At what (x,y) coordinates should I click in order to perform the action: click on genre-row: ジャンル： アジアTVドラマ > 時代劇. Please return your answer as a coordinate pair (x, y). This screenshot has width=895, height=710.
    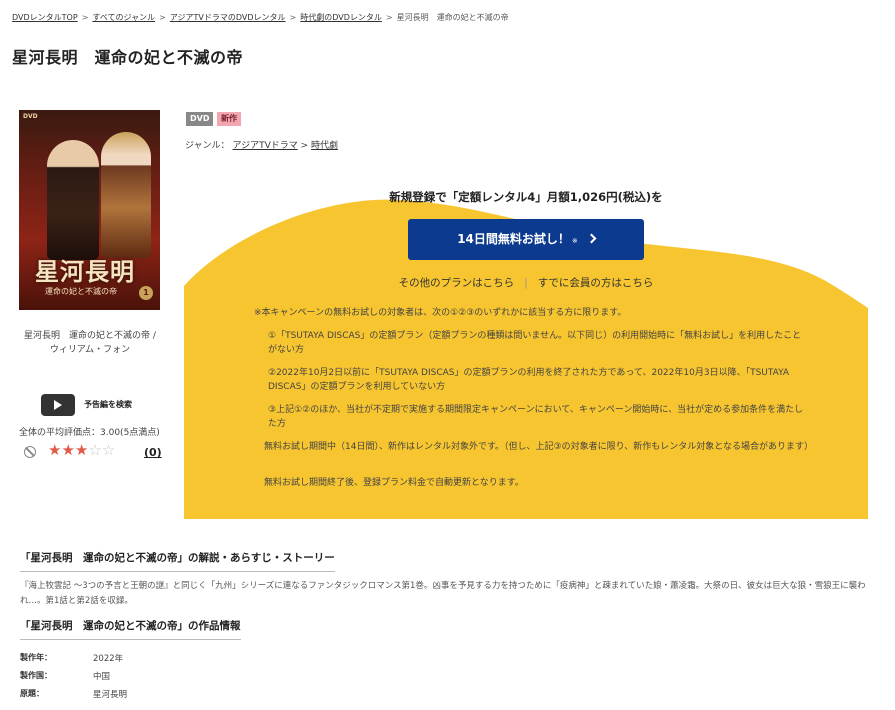
    Looking at the image, I should click on (261, 144).